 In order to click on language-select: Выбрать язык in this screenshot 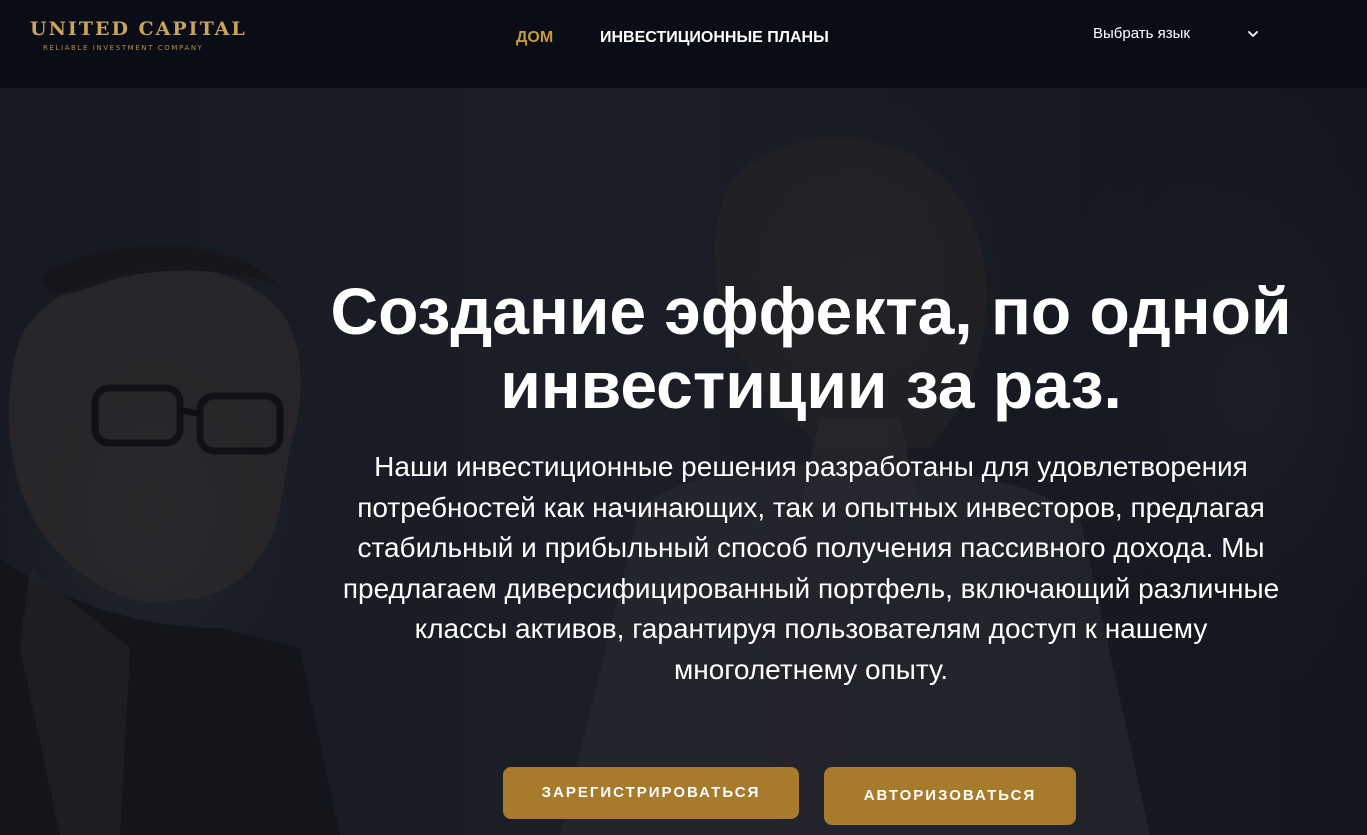, I will do `click(1178, 34)`.